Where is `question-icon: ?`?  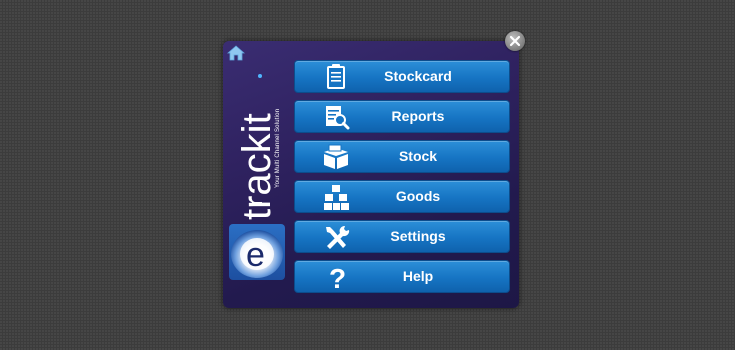 question-icon: ? is located at coordinates (337, 277).